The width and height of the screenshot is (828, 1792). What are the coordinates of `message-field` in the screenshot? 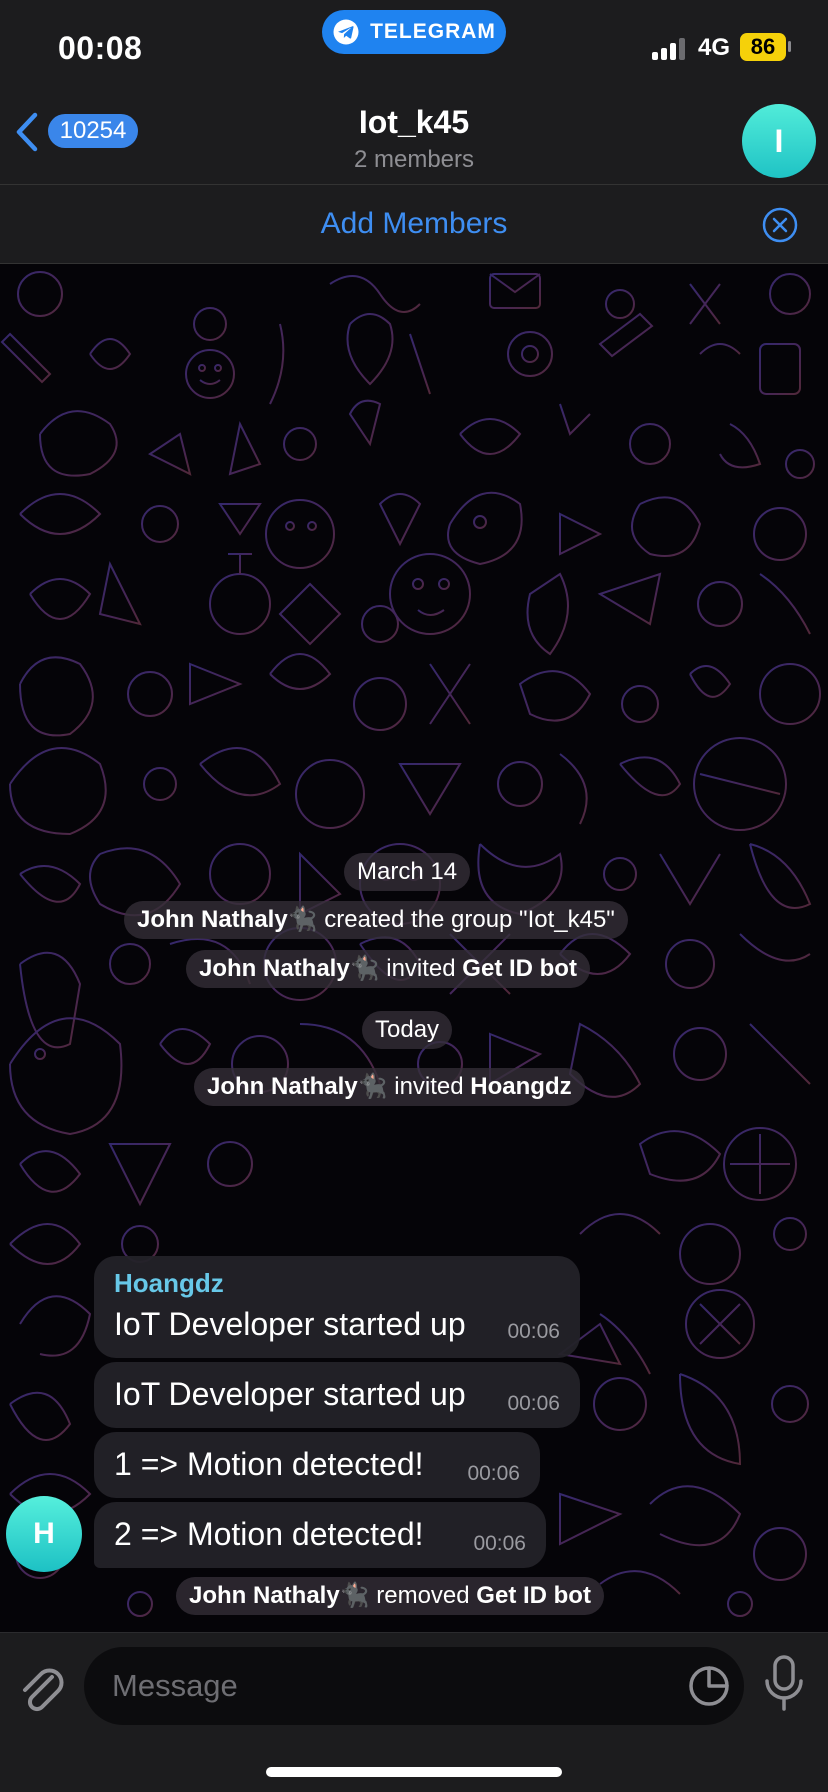 It's located at (414, 1686).